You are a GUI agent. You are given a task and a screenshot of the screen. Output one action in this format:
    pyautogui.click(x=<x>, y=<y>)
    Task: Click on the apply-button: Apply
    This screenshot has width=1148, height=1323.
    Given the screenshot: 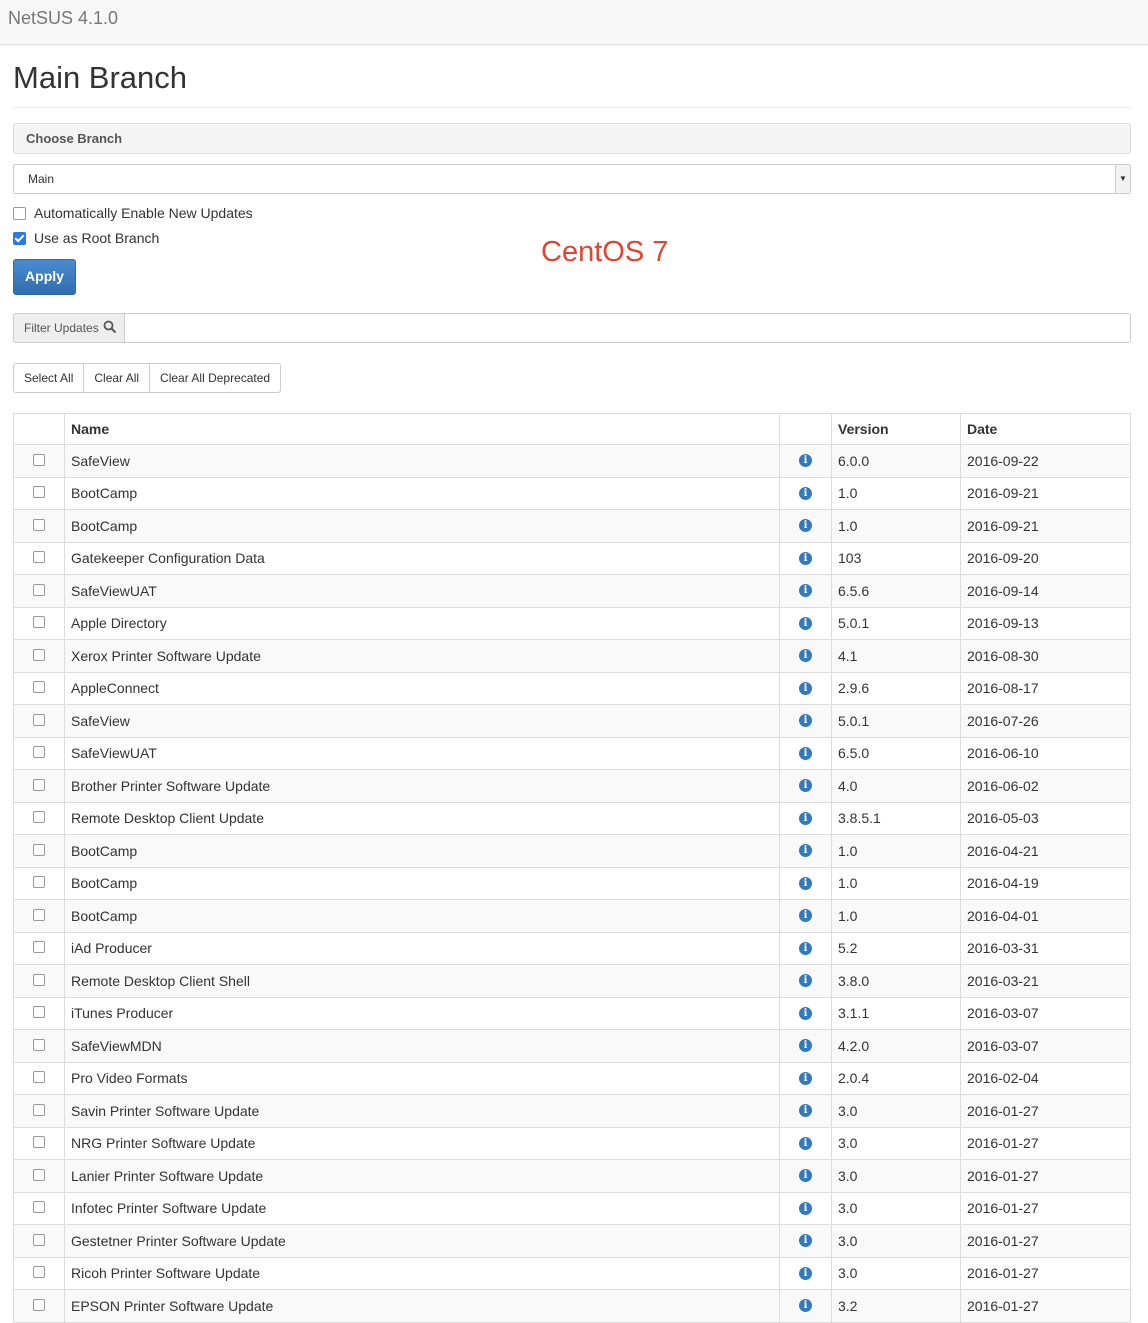 What is the action you would take?
    pyautogui.click(x=44, y=277)
    